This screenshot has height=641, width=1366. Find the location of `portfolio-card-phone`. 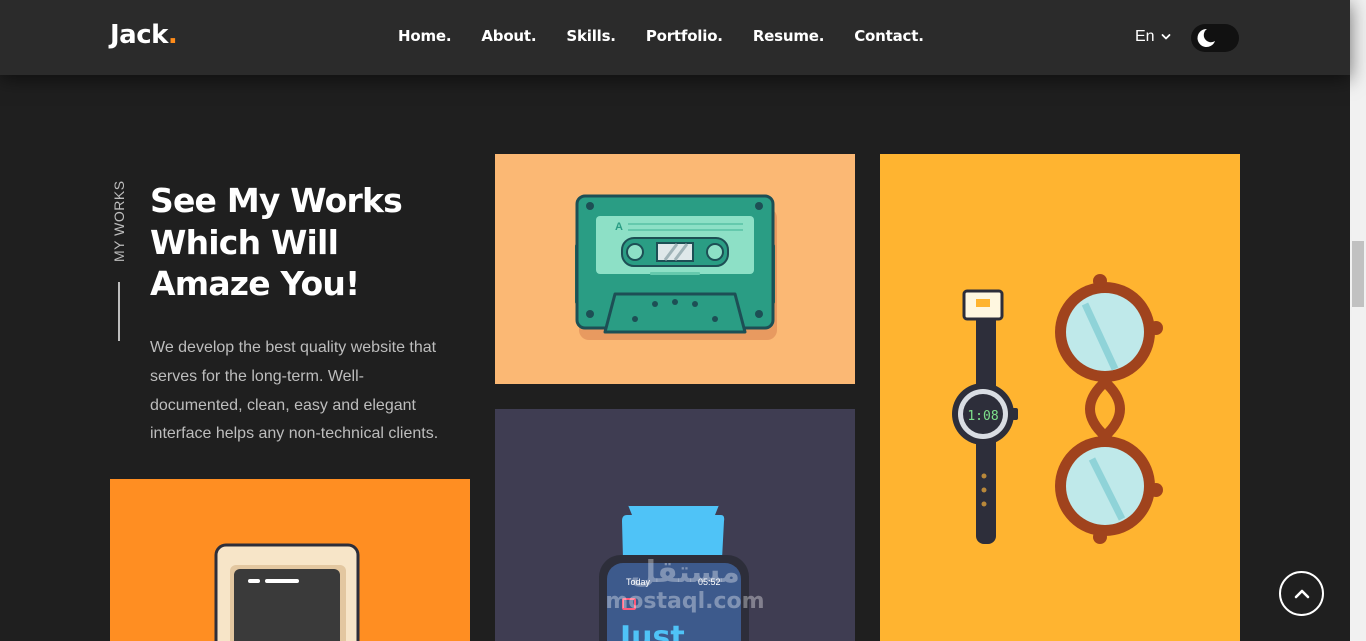

portfolio-card-phone is located at coordinates (290, 560).